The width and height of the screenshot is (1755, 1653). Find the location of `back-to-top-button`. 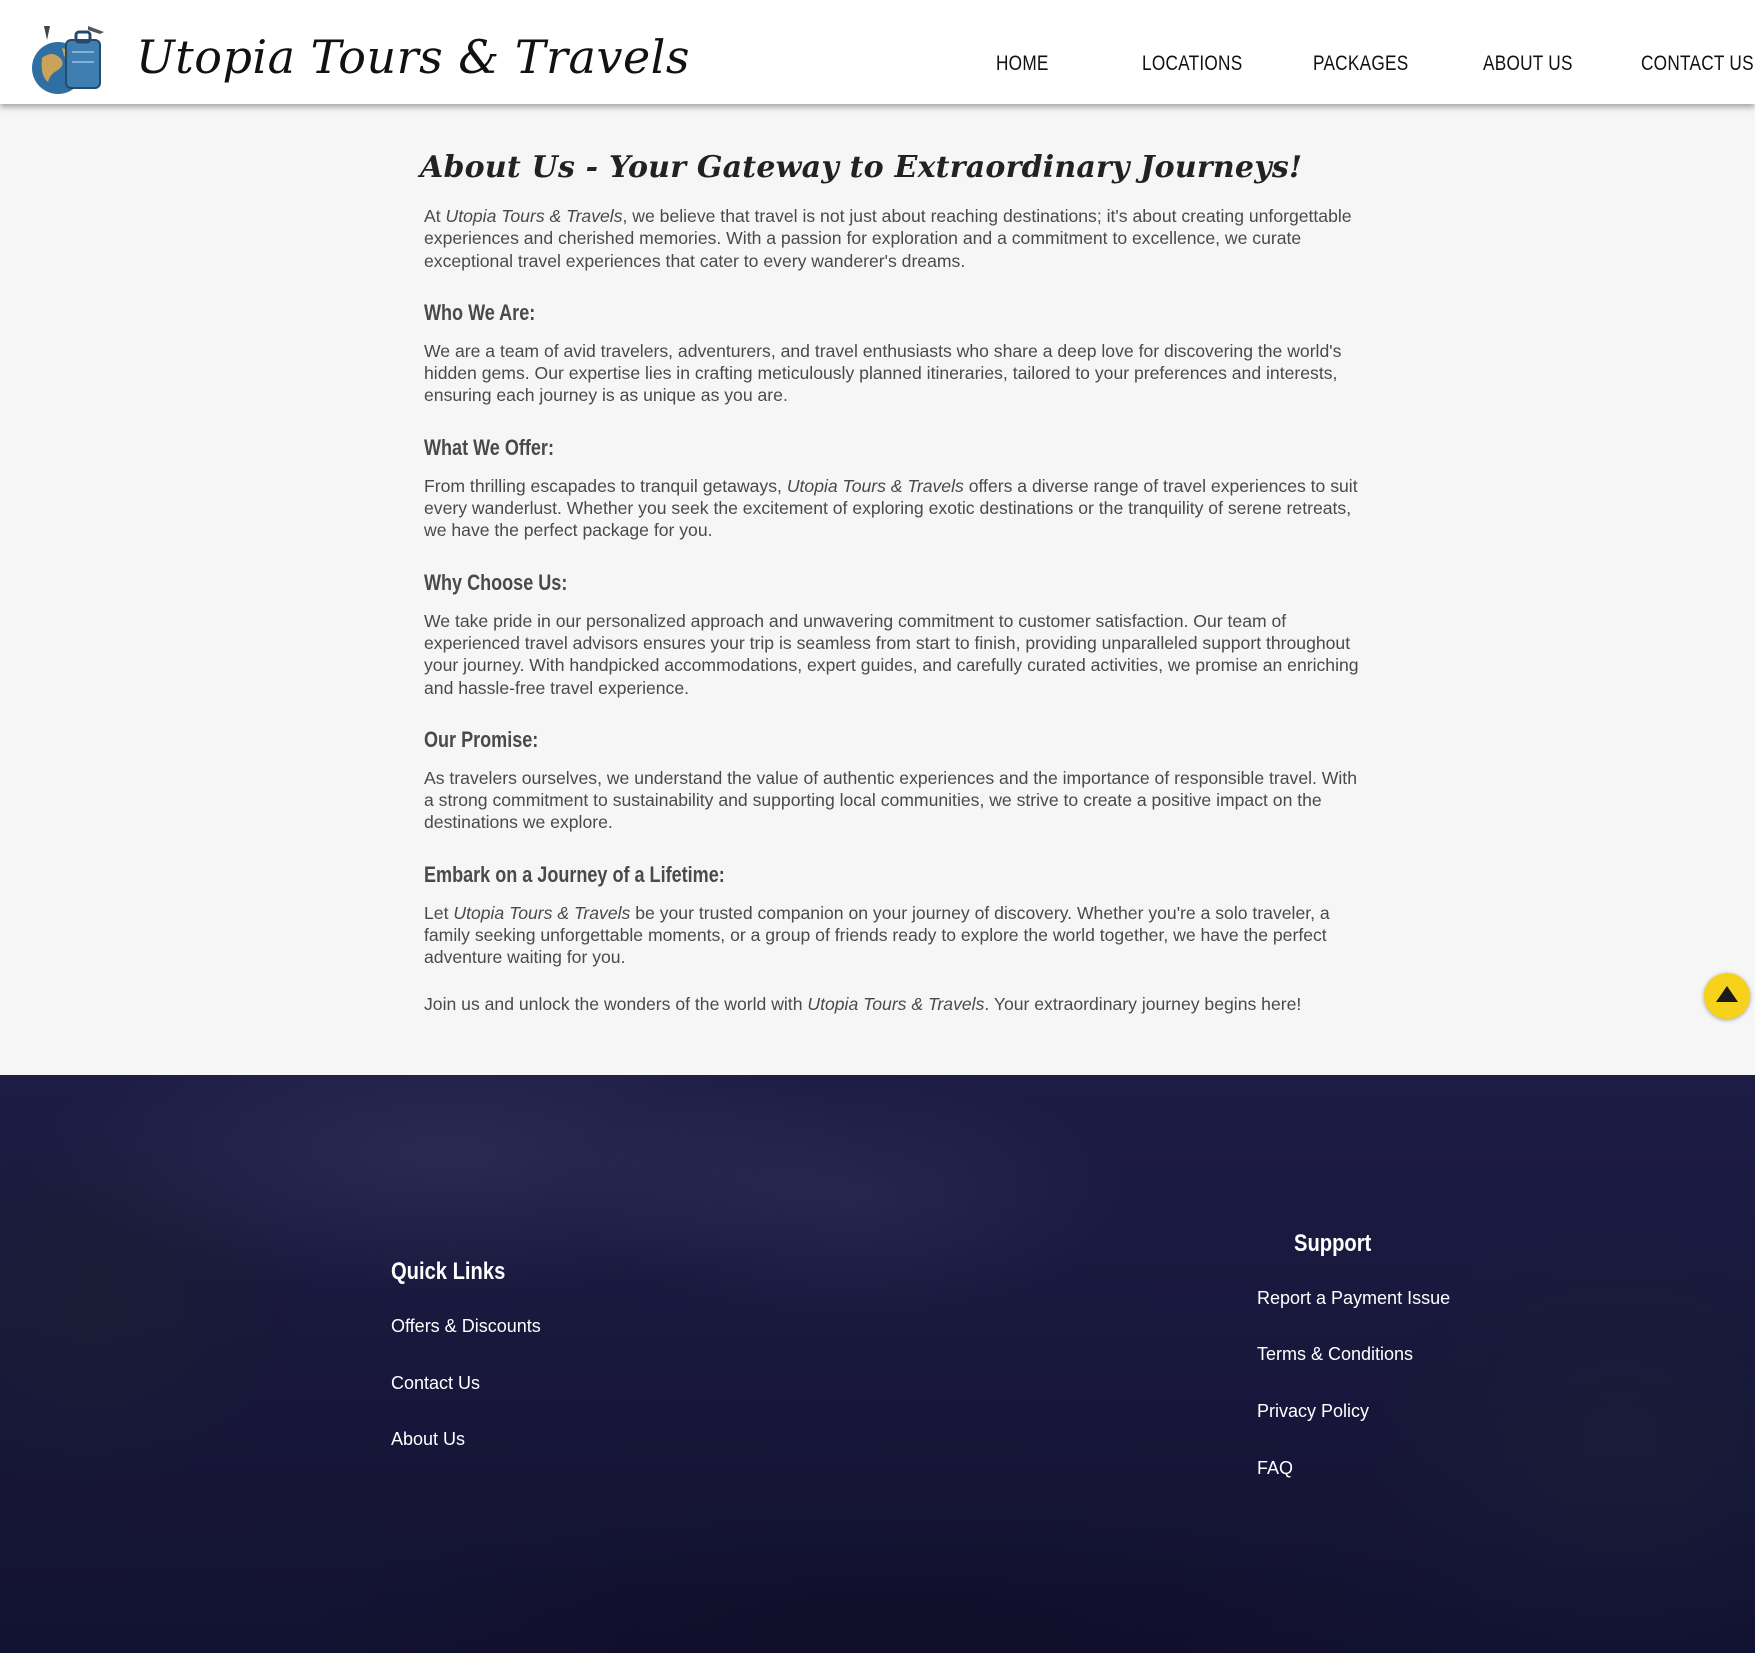

back-to-top-button is located at coordinates (1727, 996).